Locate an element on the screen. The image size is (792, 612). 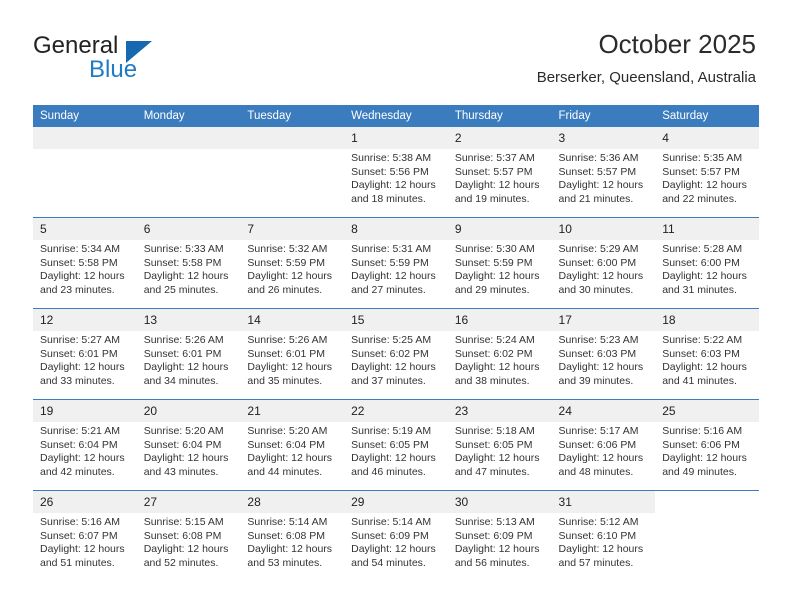
sunrise-text: Sunrise: 5:30 AM is located at coordinates (494, 249).